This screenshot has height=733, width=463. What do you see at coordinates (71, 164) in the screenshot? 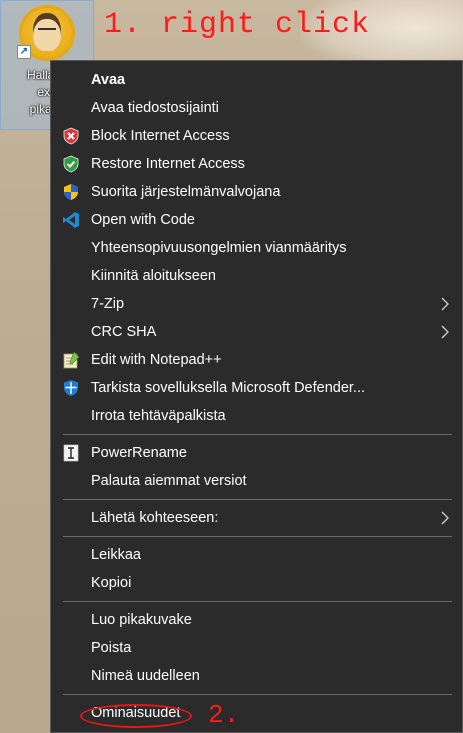
I see `shield-green-check-icon` at bounding box center [71, 164].